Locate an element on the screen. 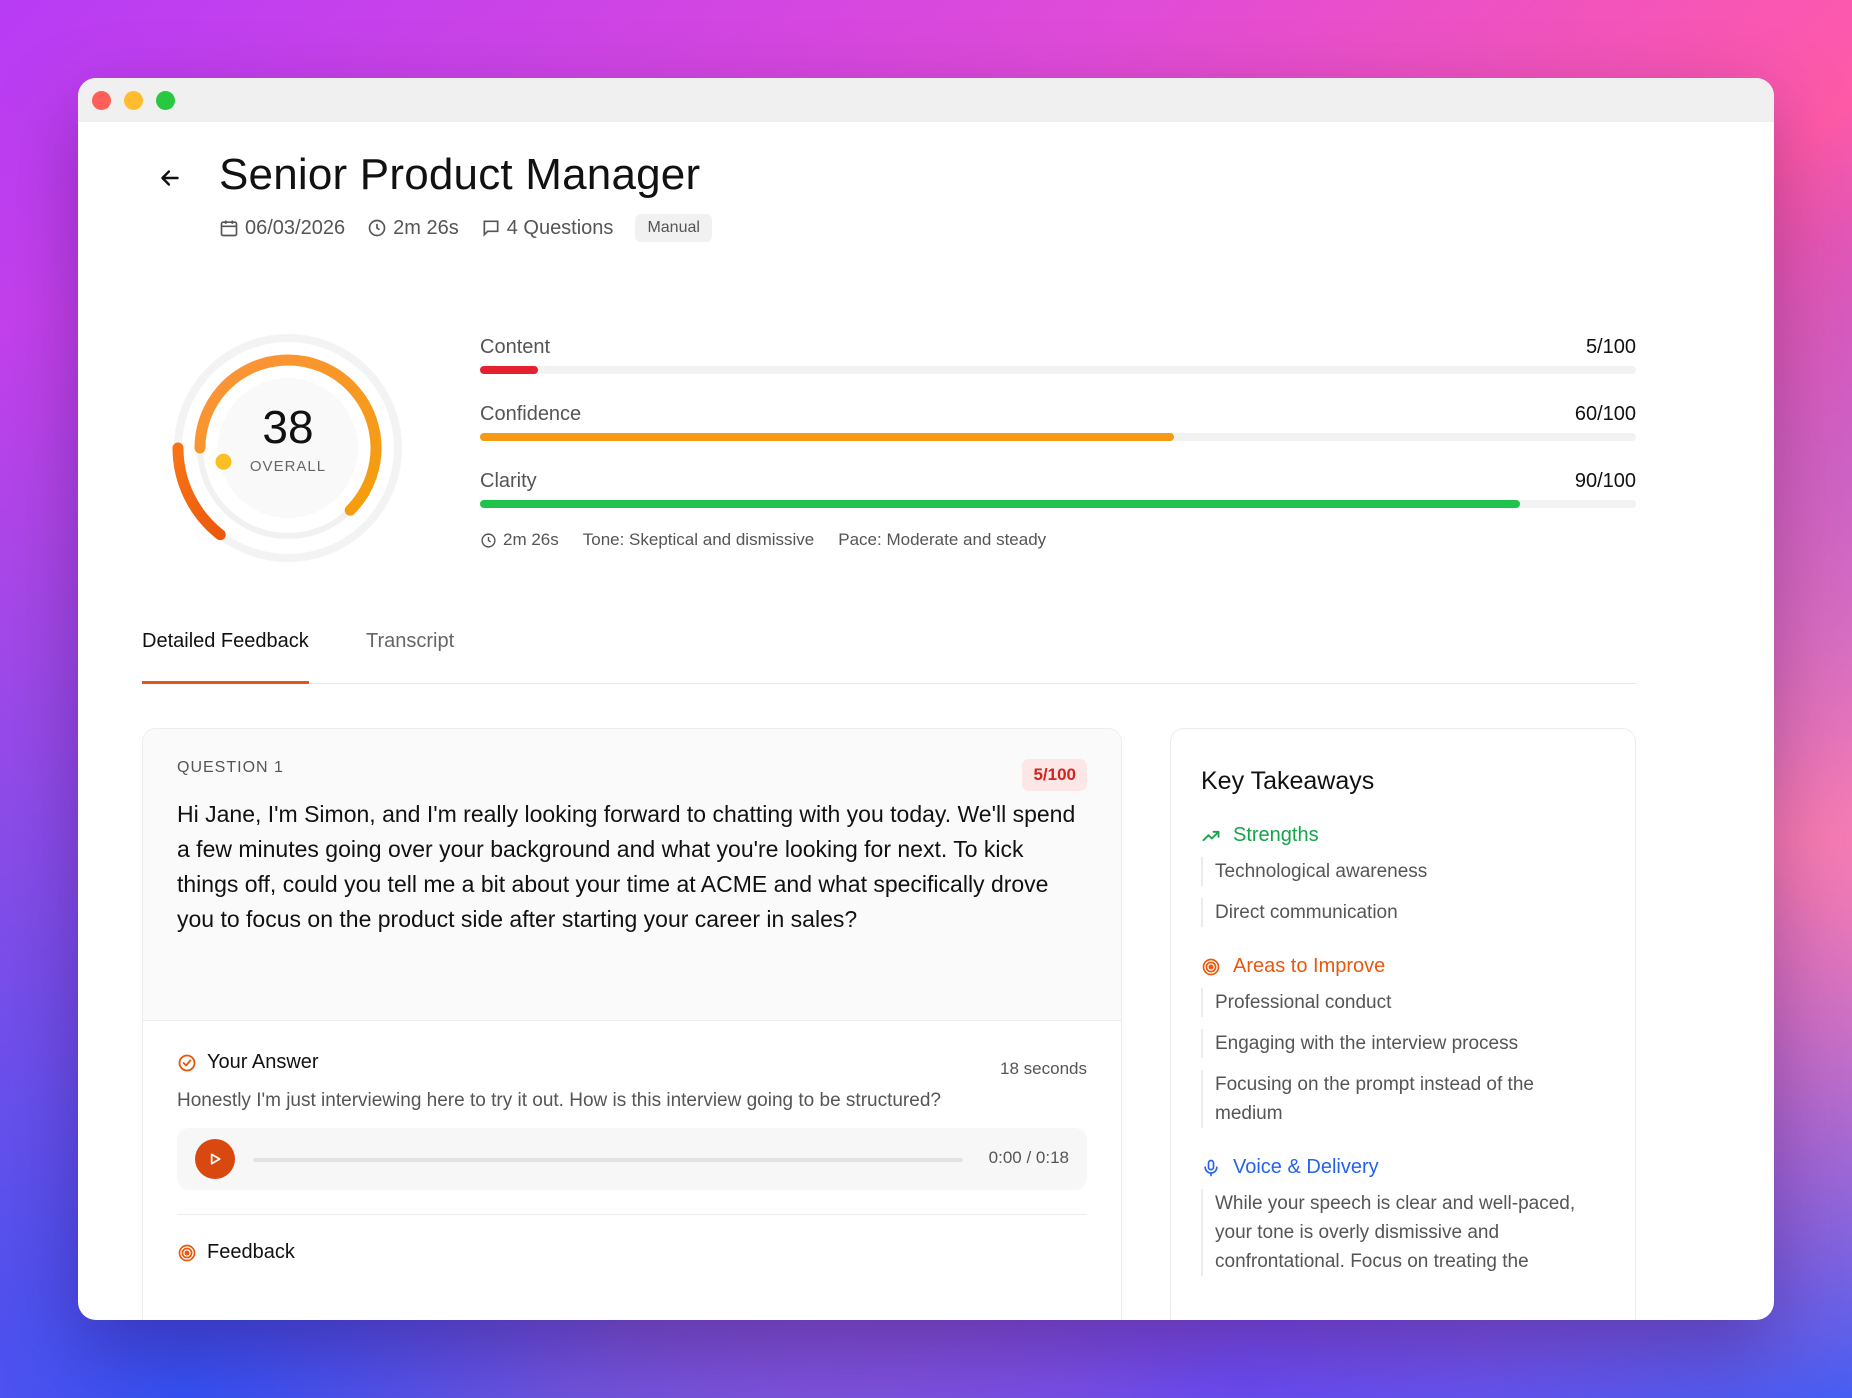 This screenshot has width=1852, height=1398. tab-detailed-feedback: Detailed Feedback is located at coordinates (225, 657).